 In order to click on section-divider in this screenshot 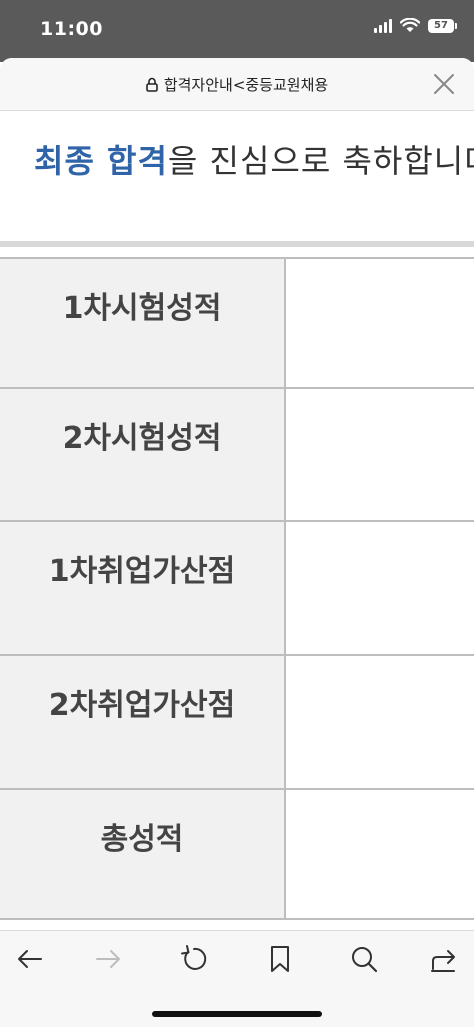, I will do `click(237, 244)`.